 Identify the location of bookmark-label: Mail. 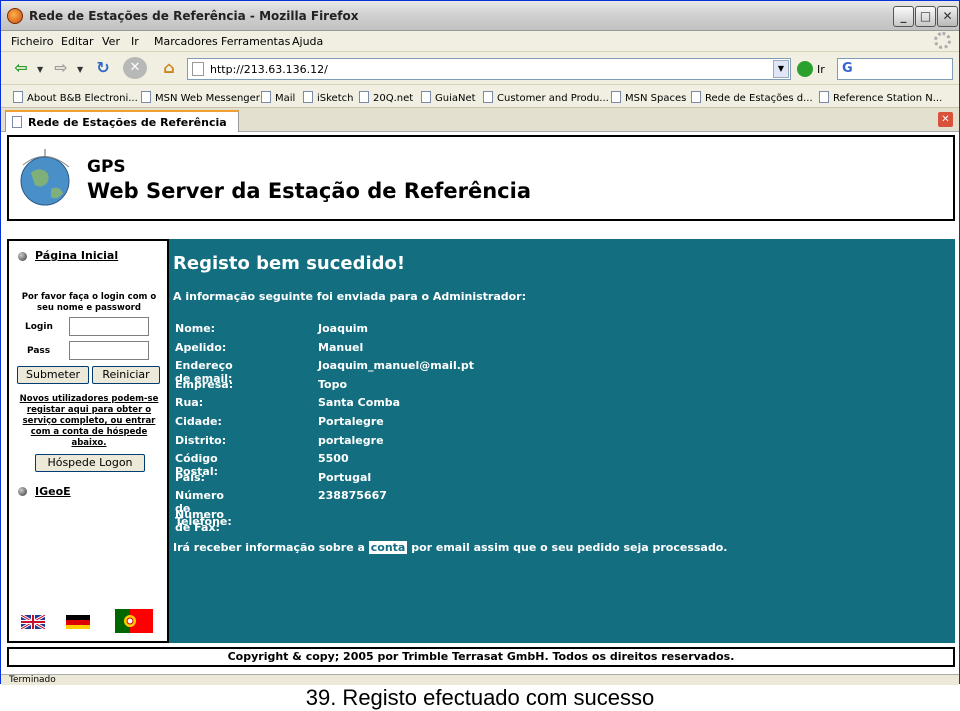
(285, 98).